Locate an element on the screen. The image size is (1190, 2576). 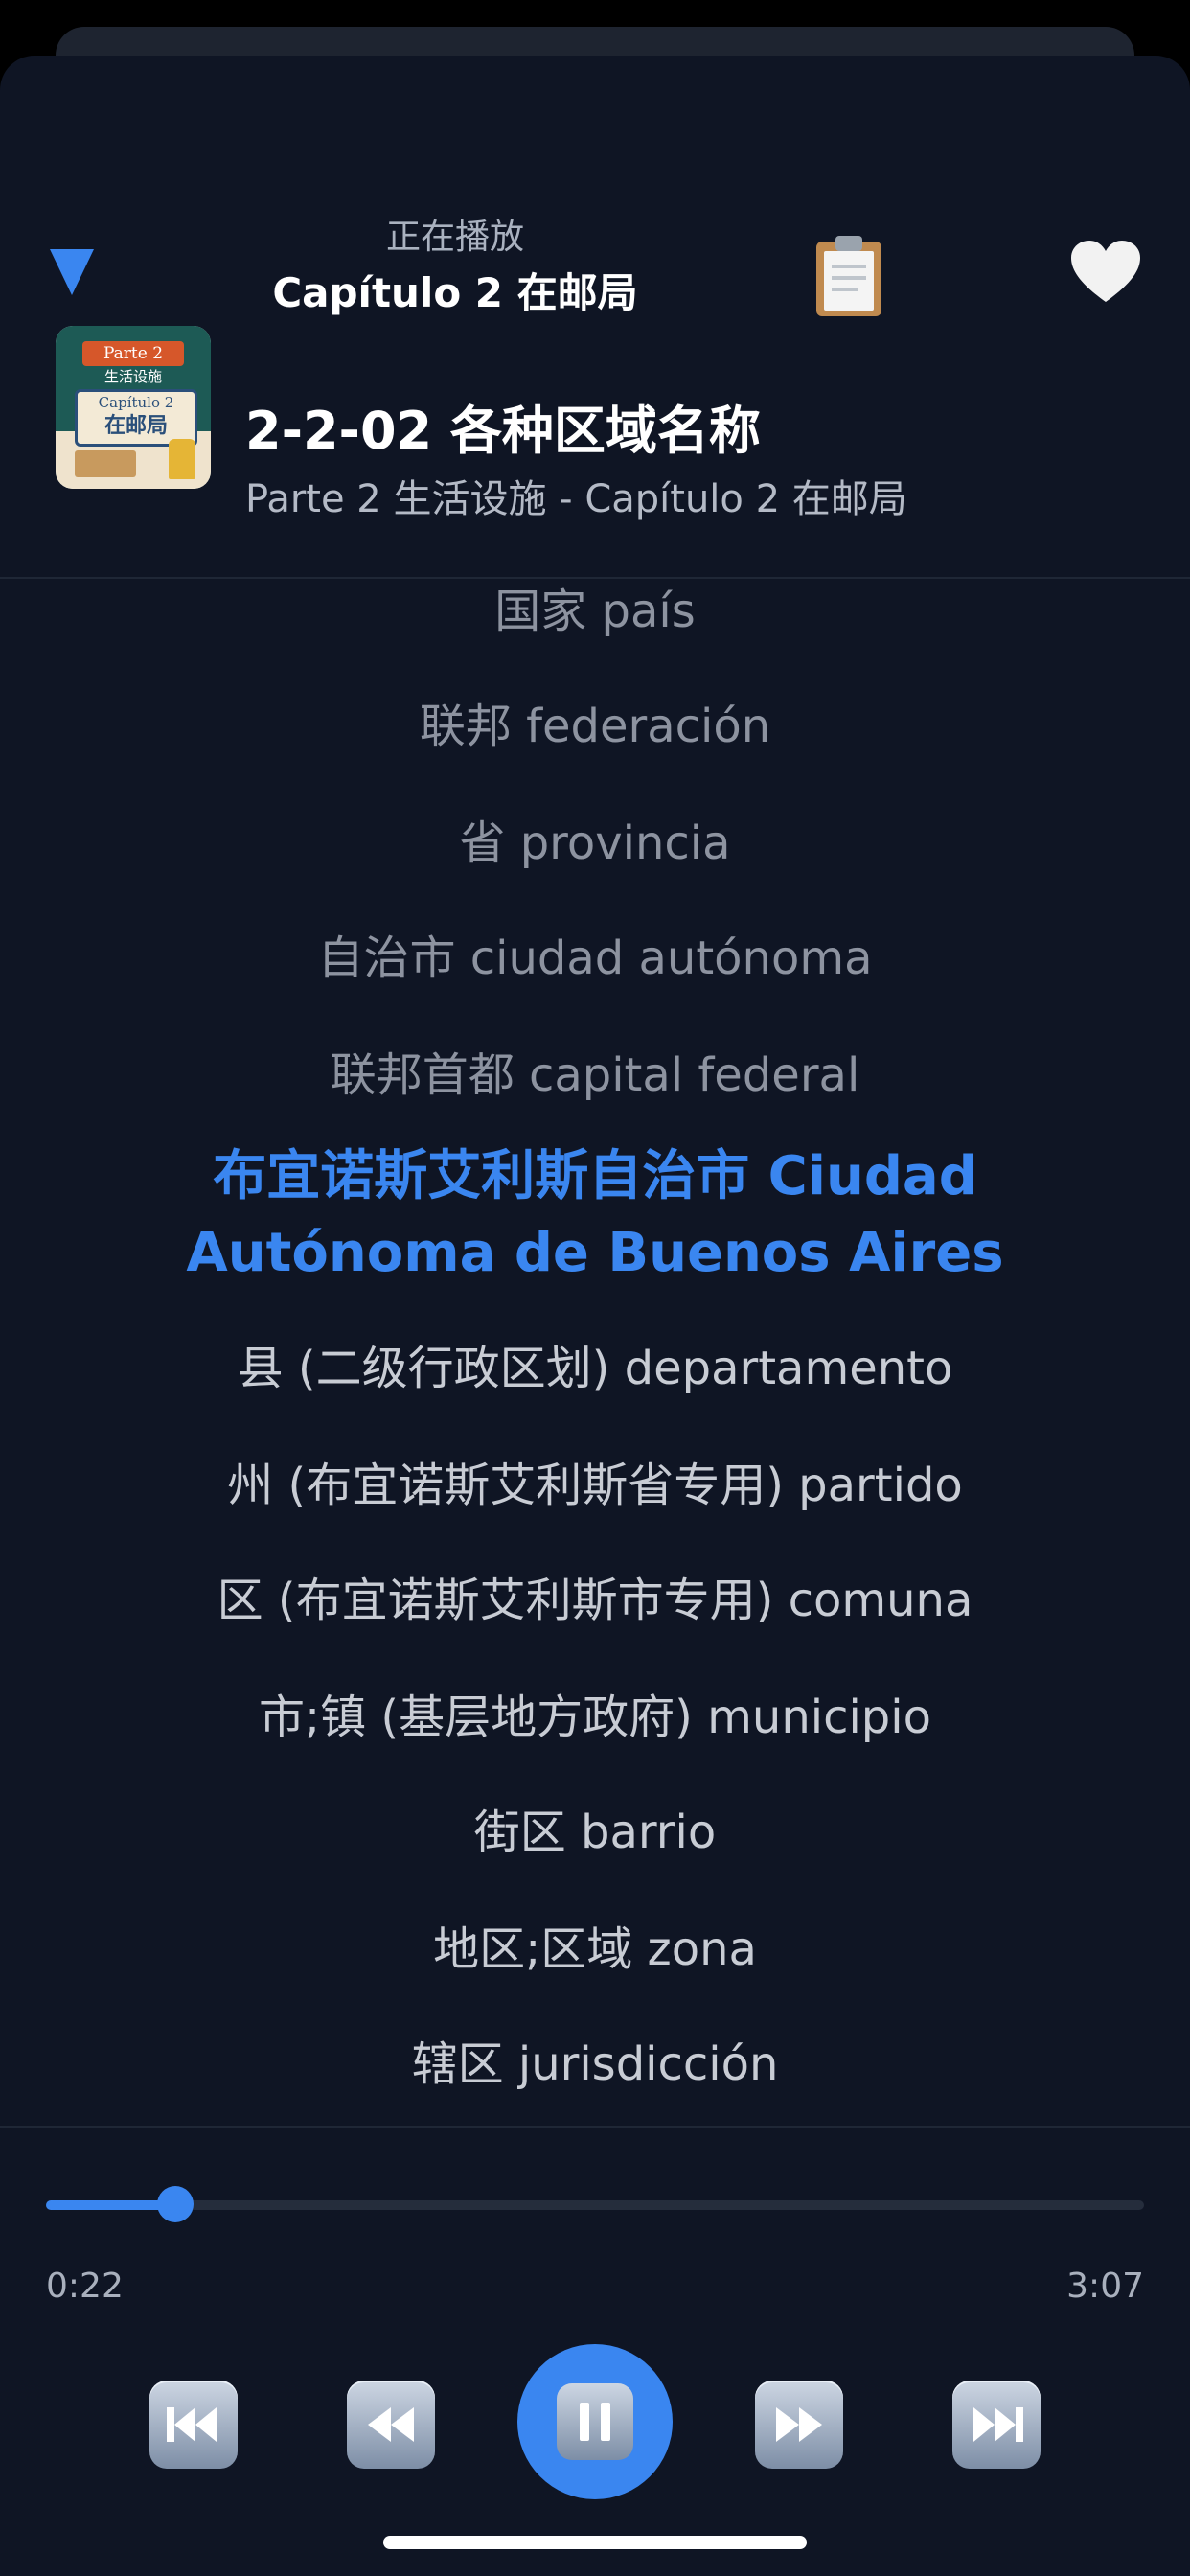
cover-parte-label: Parte 2 is located at coordinates (133, 353).